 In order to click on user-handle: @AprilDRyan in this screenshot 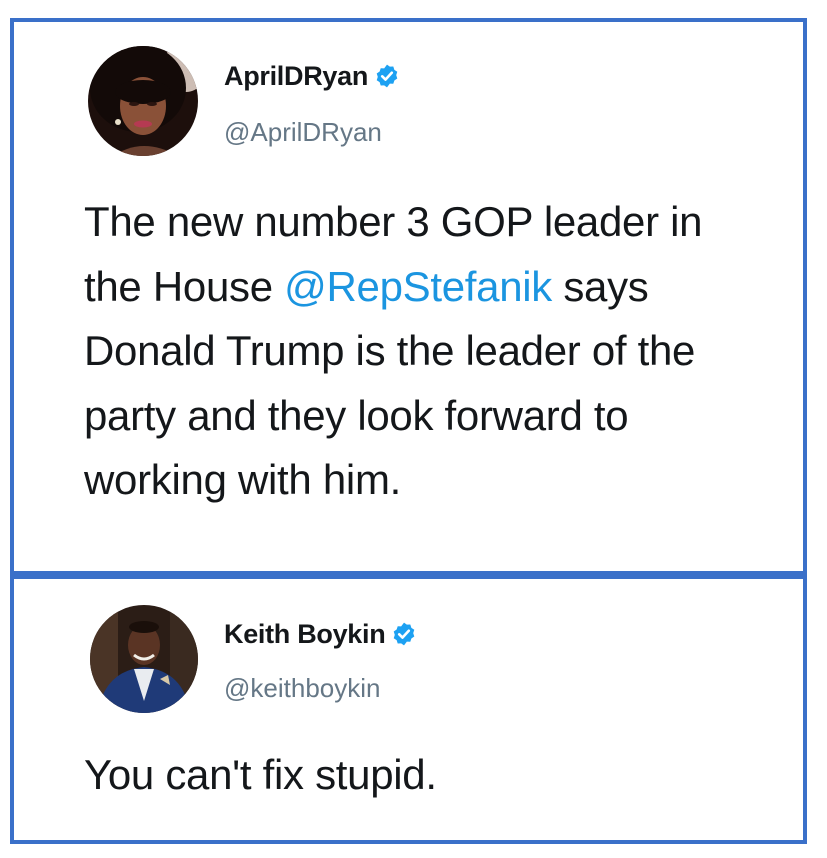, I will do `click(303, 132)`.